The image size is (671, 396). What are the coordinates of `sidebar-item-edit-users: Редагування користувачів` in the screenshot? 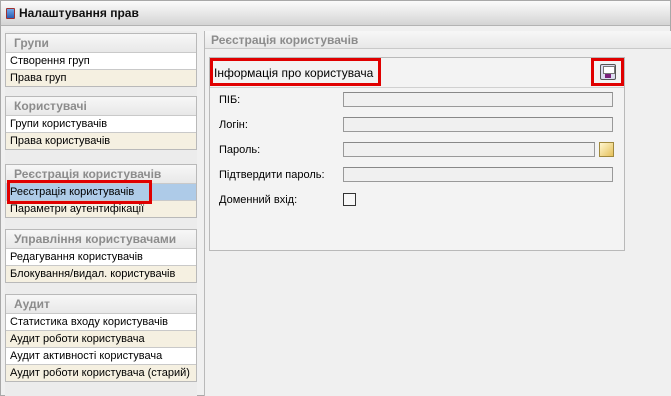 It's located at (101, 256).